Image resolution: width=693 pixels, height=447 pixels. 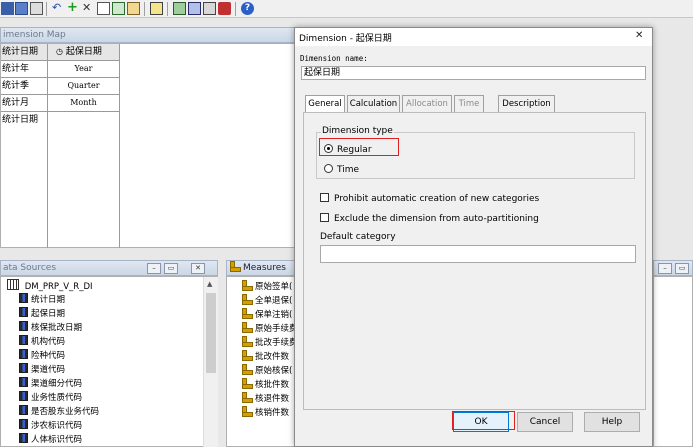 I want to click on list-item: 原始签单(, so click(x=266, y=286).